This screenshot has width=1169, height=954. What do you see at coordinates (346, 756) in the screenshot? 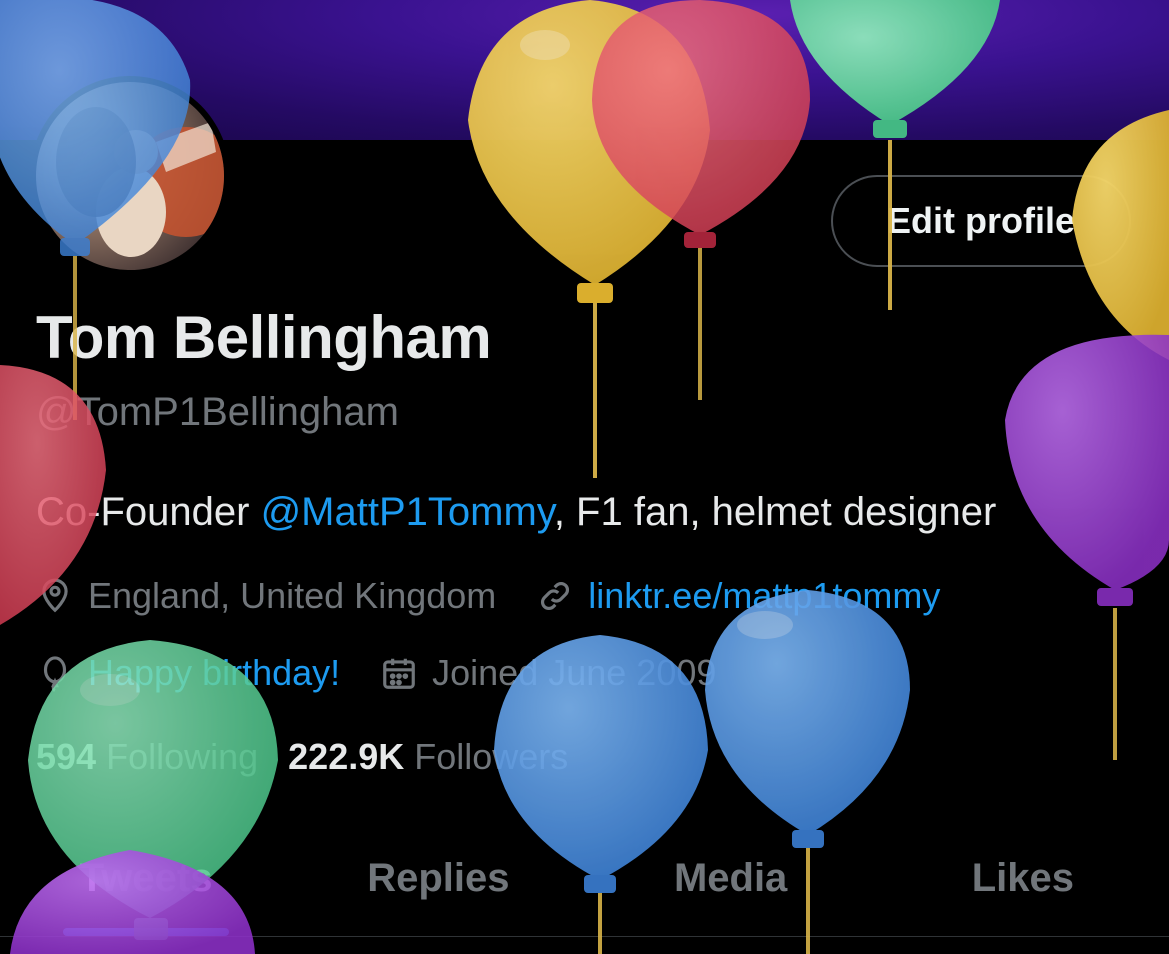
I see `followers-count: 222.9K` at bounding box center [346, 756].